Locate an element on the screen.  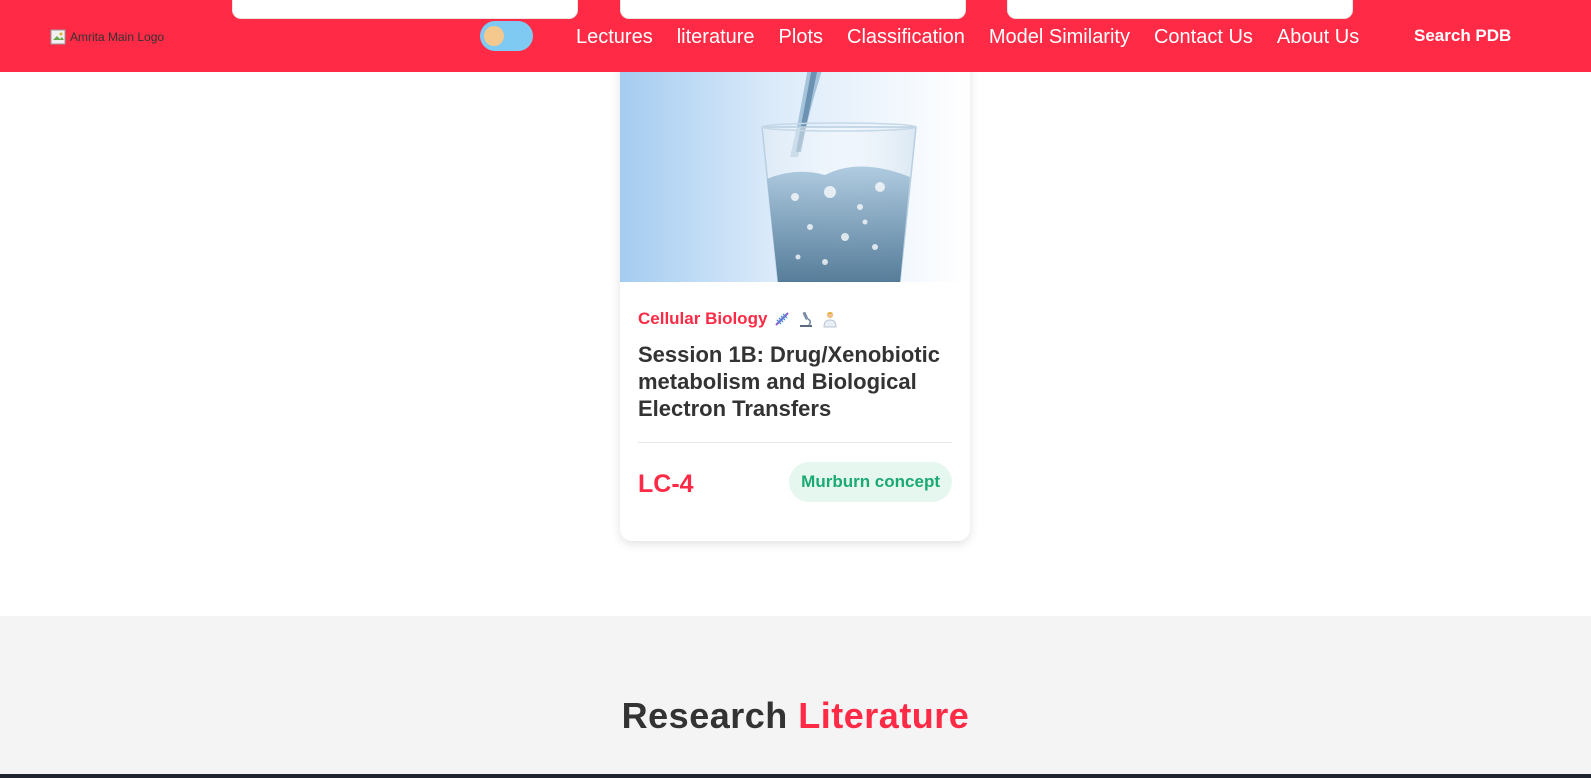
dna-icon is located at coordinates (782, 319).